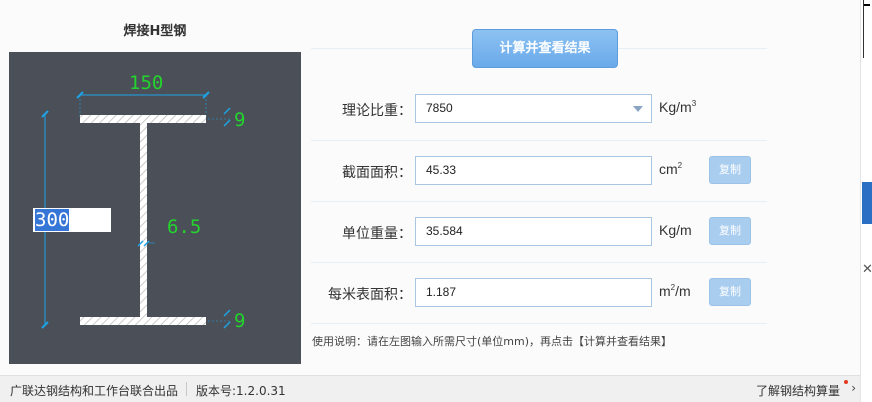  What do you see at coordinates (678, 107) in the screenshot?
I see `density-unit: Kg/m3` at bounding box center [678, 107].